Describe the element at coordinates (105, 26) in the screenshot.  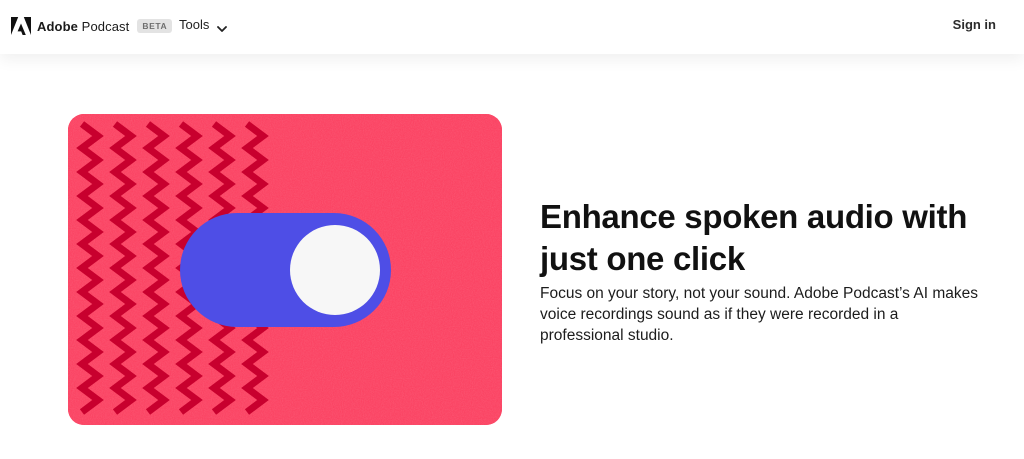
I see `brand-name-light: Podcast` at that location.